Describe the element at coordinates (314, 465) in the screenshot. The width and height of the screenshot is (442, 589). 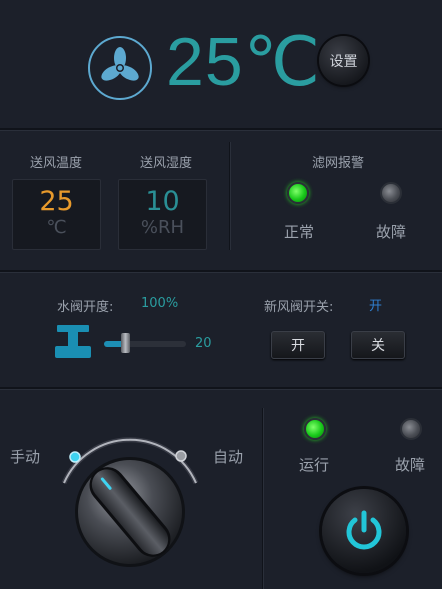
I see `running-label: 运行` at that location.